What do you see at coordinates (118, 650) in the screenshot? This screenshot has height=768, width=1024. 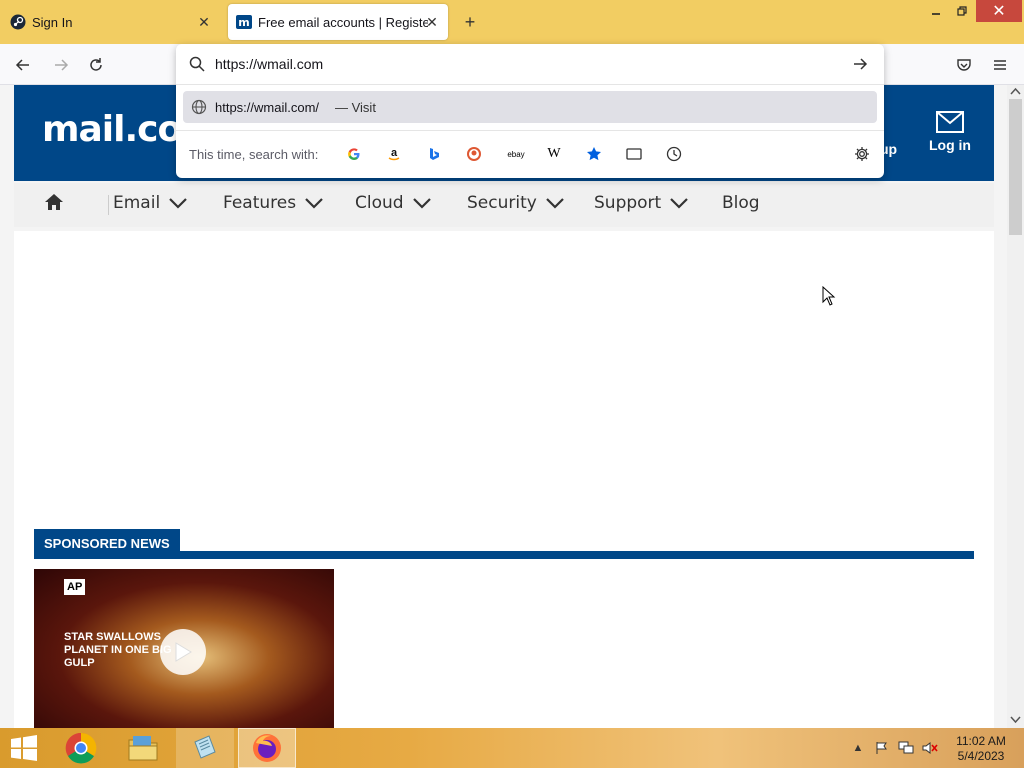 I see `news-headline: STAR SWALLOWS PLANET IN ONE BIG GULP` at bounding box center [118, 650].